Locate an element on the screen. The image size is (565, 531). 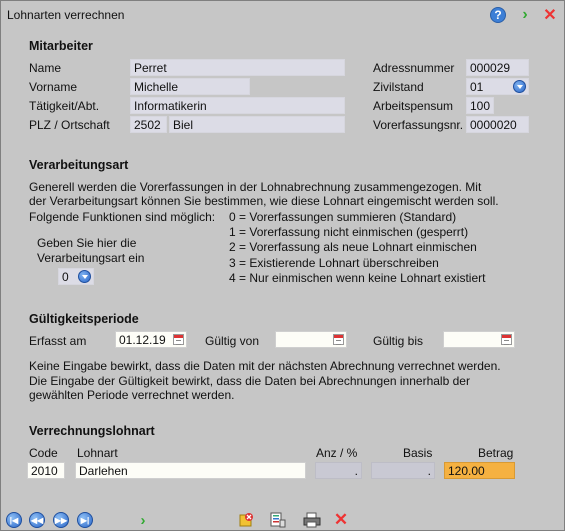
option-0: 0 = Vorerfassungen summieren (Standard) is located at coordinates (343, 217).